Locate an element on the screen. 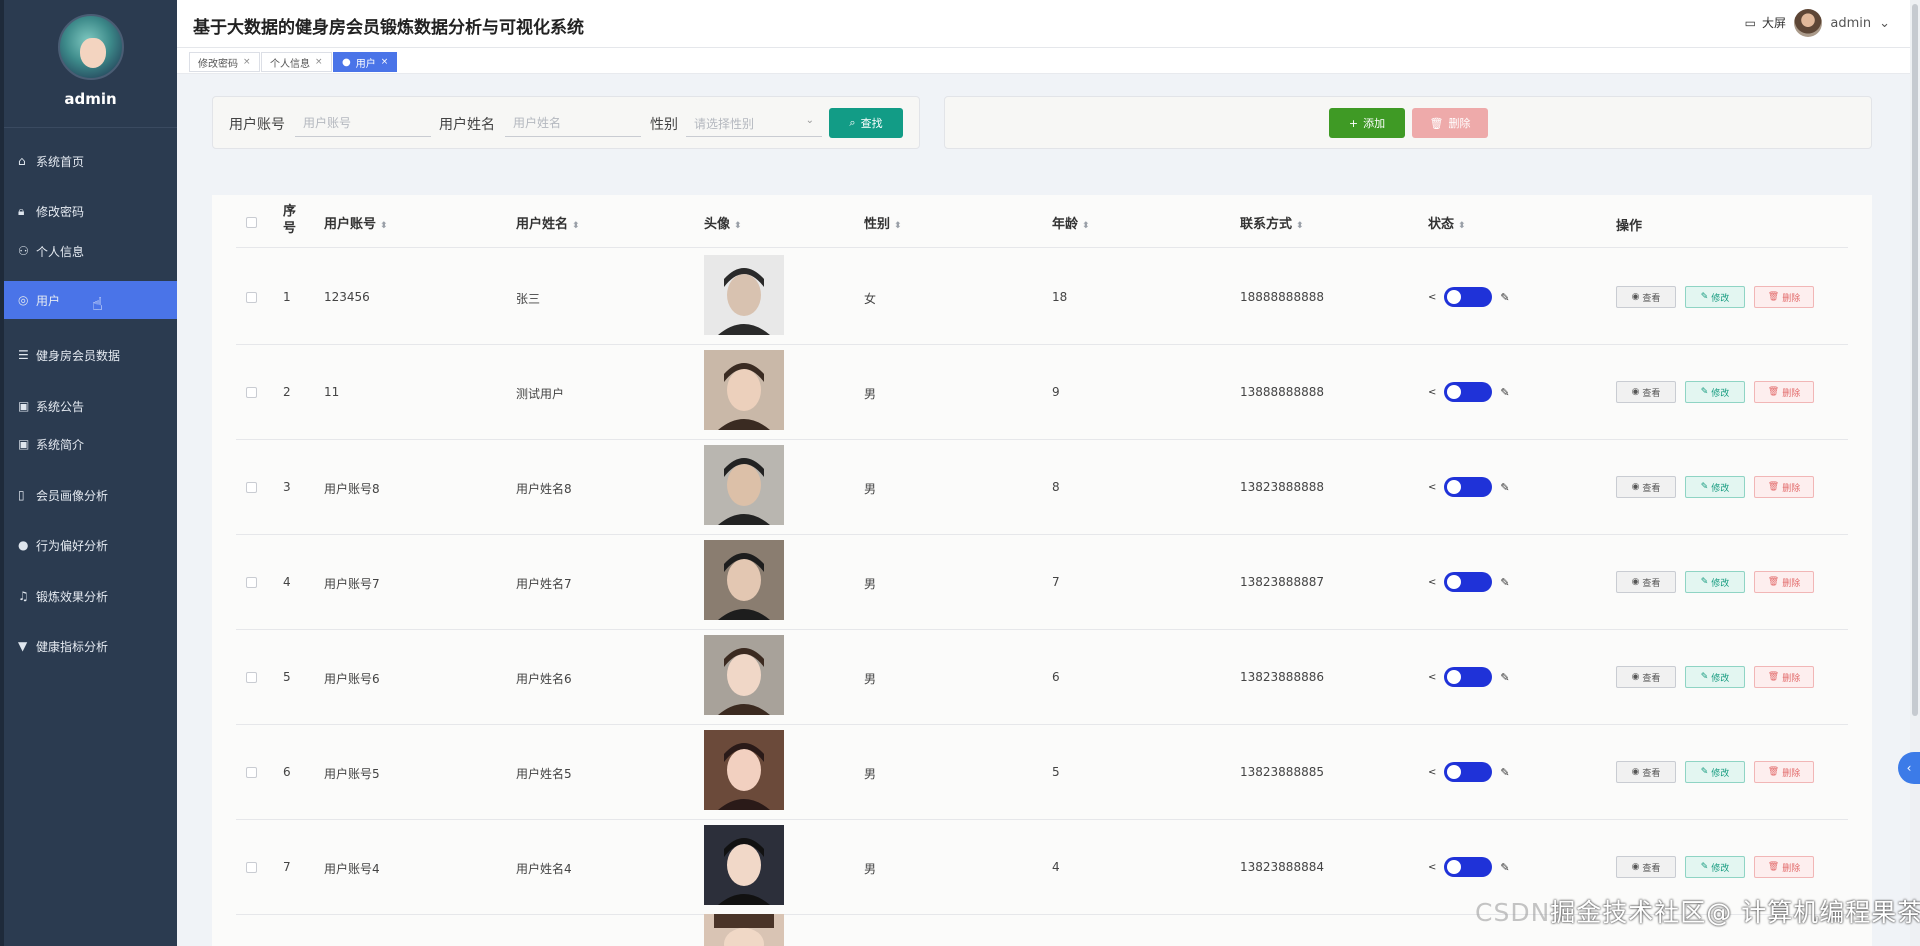 The height and width of the screenshot is (946, 1920). gender-select: 请选择性别 ⌄ is located at coordinates (754, 123).